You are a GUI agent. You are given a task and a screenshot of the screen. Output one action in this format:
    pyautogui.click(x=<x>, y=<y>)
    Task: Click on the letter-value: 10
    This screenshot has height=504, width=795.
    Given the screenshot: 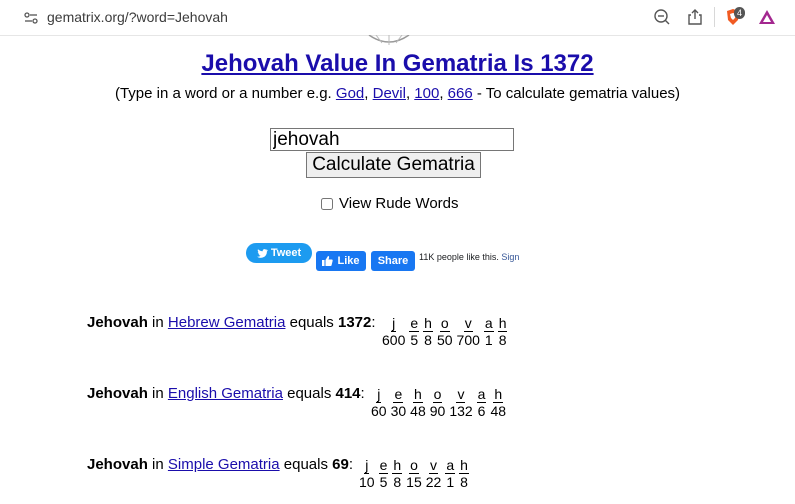 What is the action you would take?
    pyautogui.click(x=367, y=482)
    